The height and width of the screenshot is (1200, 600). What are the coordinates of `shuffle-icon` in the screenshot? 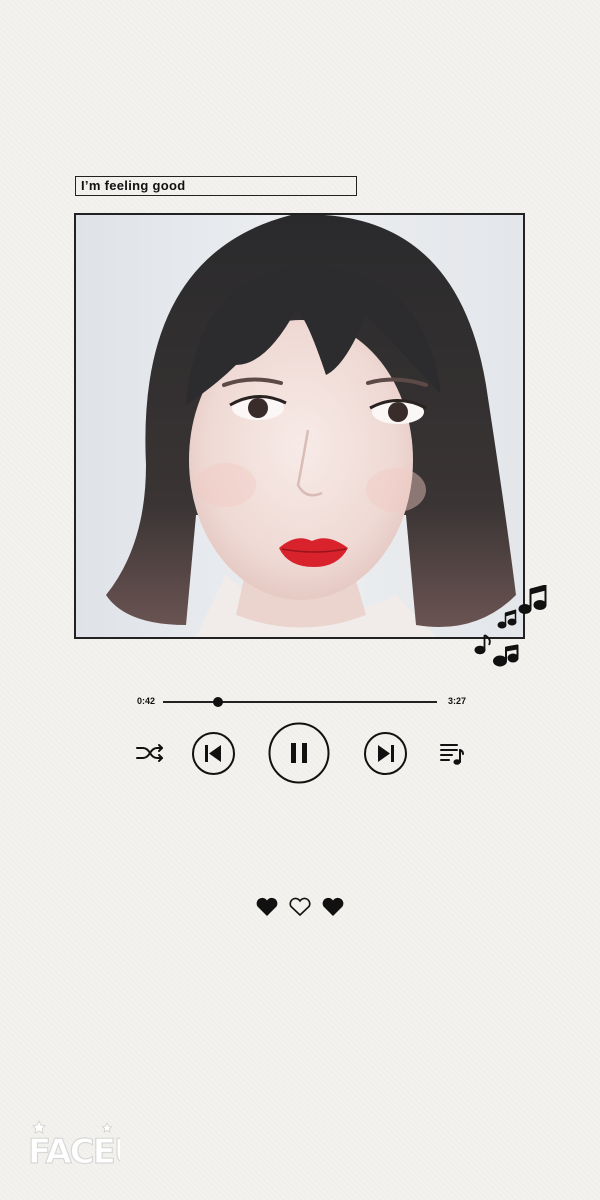 It's located at (150, 753).